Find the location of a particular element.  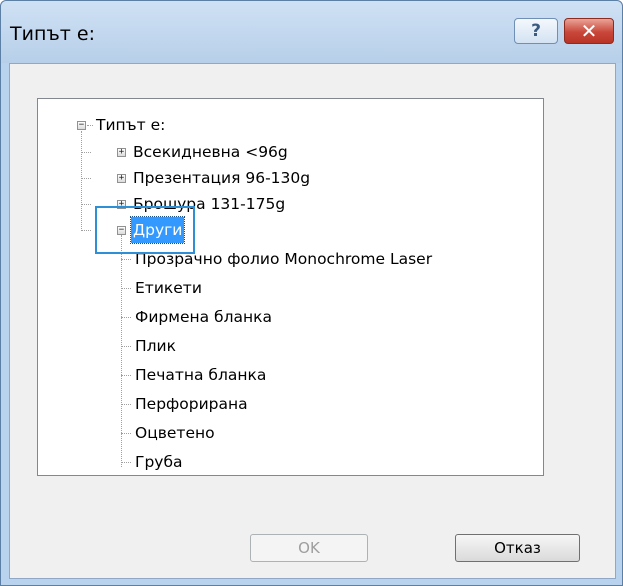

question-mark-icon: ? is located at coordinates (536, 31).